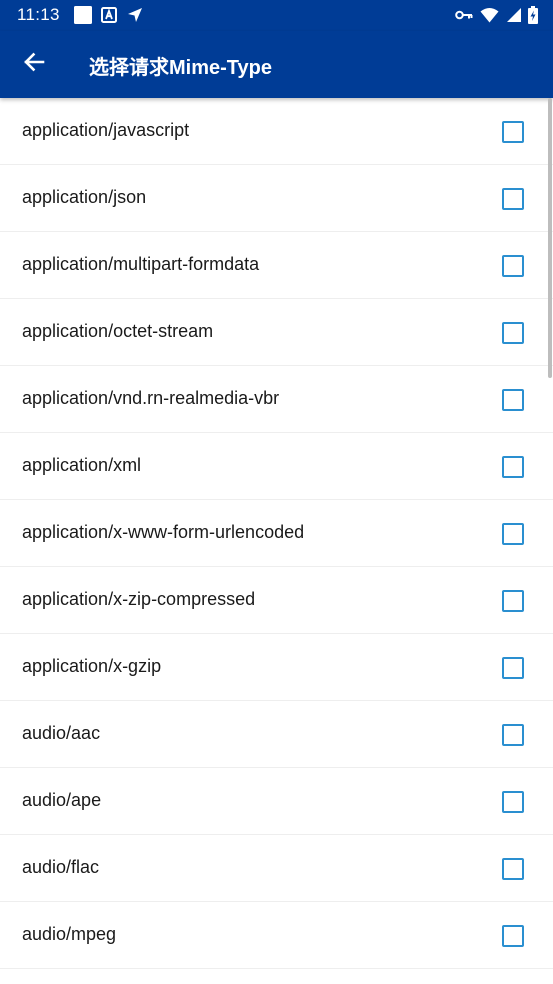 The width and height of the screenshot is (553, 984). Describe the element at coordinates (276, 265) in the screenshot. I see `list-item: application/multipart-formdata` at that location.